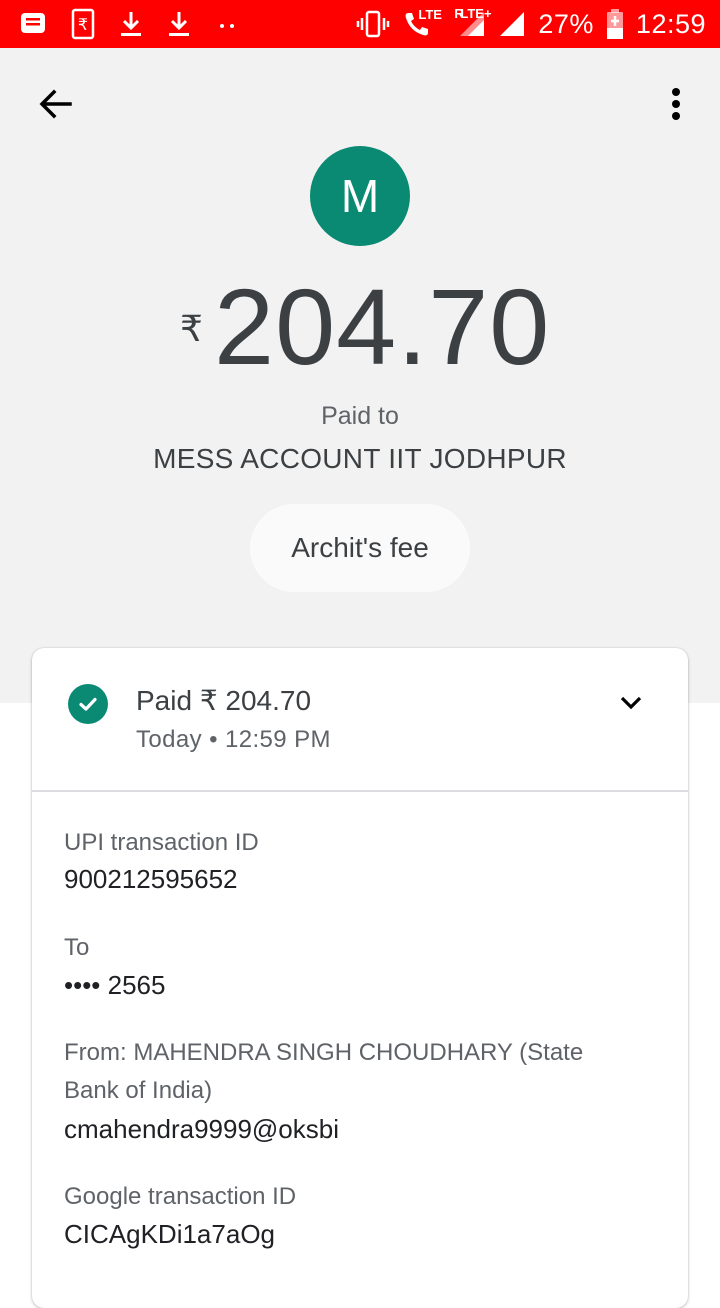 The width and height of the screenshot is (720, 1308). I want to click on transaction-summary-row: Paid ₹ 204.70 Today • 12:59 PM, so click(360, 719).